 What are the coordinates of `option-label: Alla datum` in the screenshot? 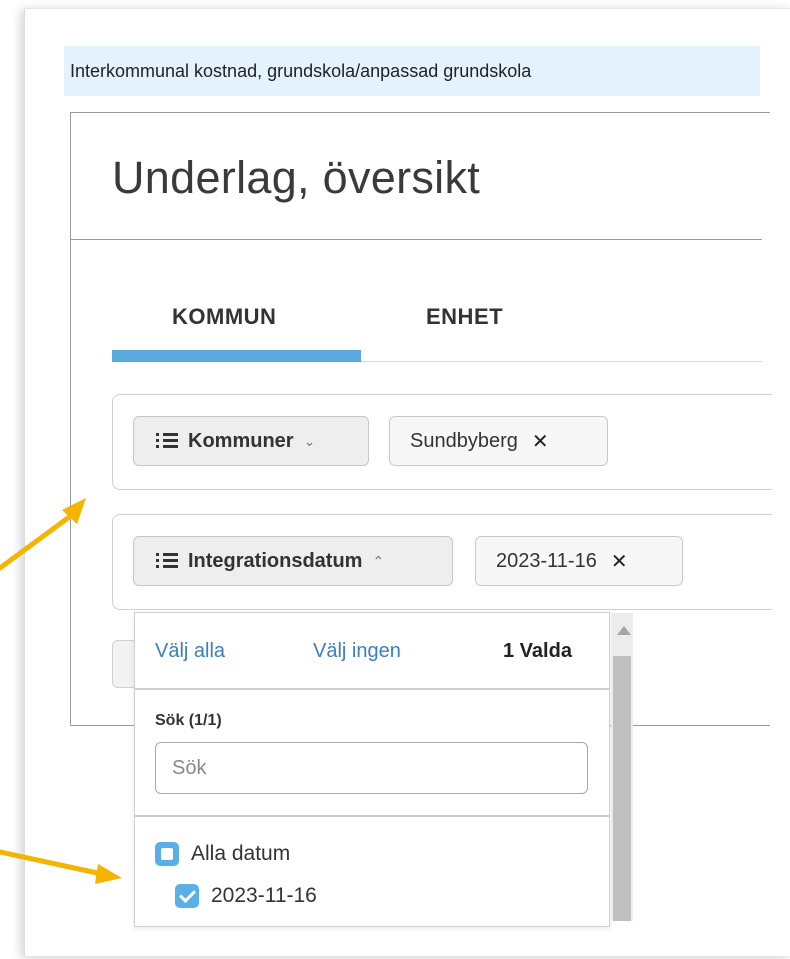 It's located at (241, 853).